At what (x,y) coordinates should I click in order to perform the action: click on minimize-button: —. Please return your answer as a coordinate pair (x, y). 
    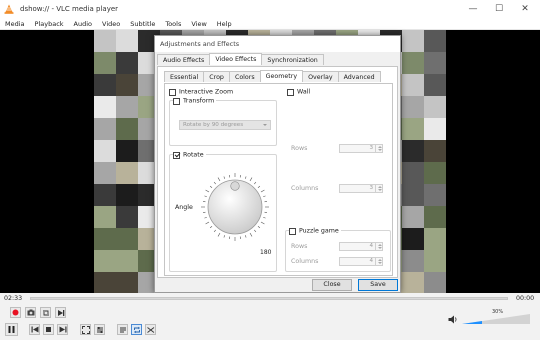
    Looking at the image, I should click on (473, 9).